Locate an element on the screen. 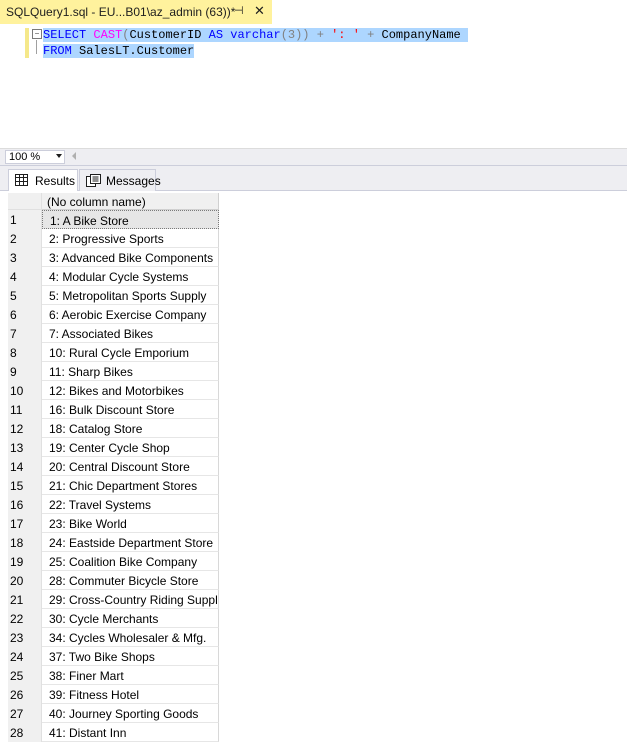 Image resolution: width=627 pixels, height=743 pixels. table-row: 17 23: Bike World is located at coordinates (113, 523).